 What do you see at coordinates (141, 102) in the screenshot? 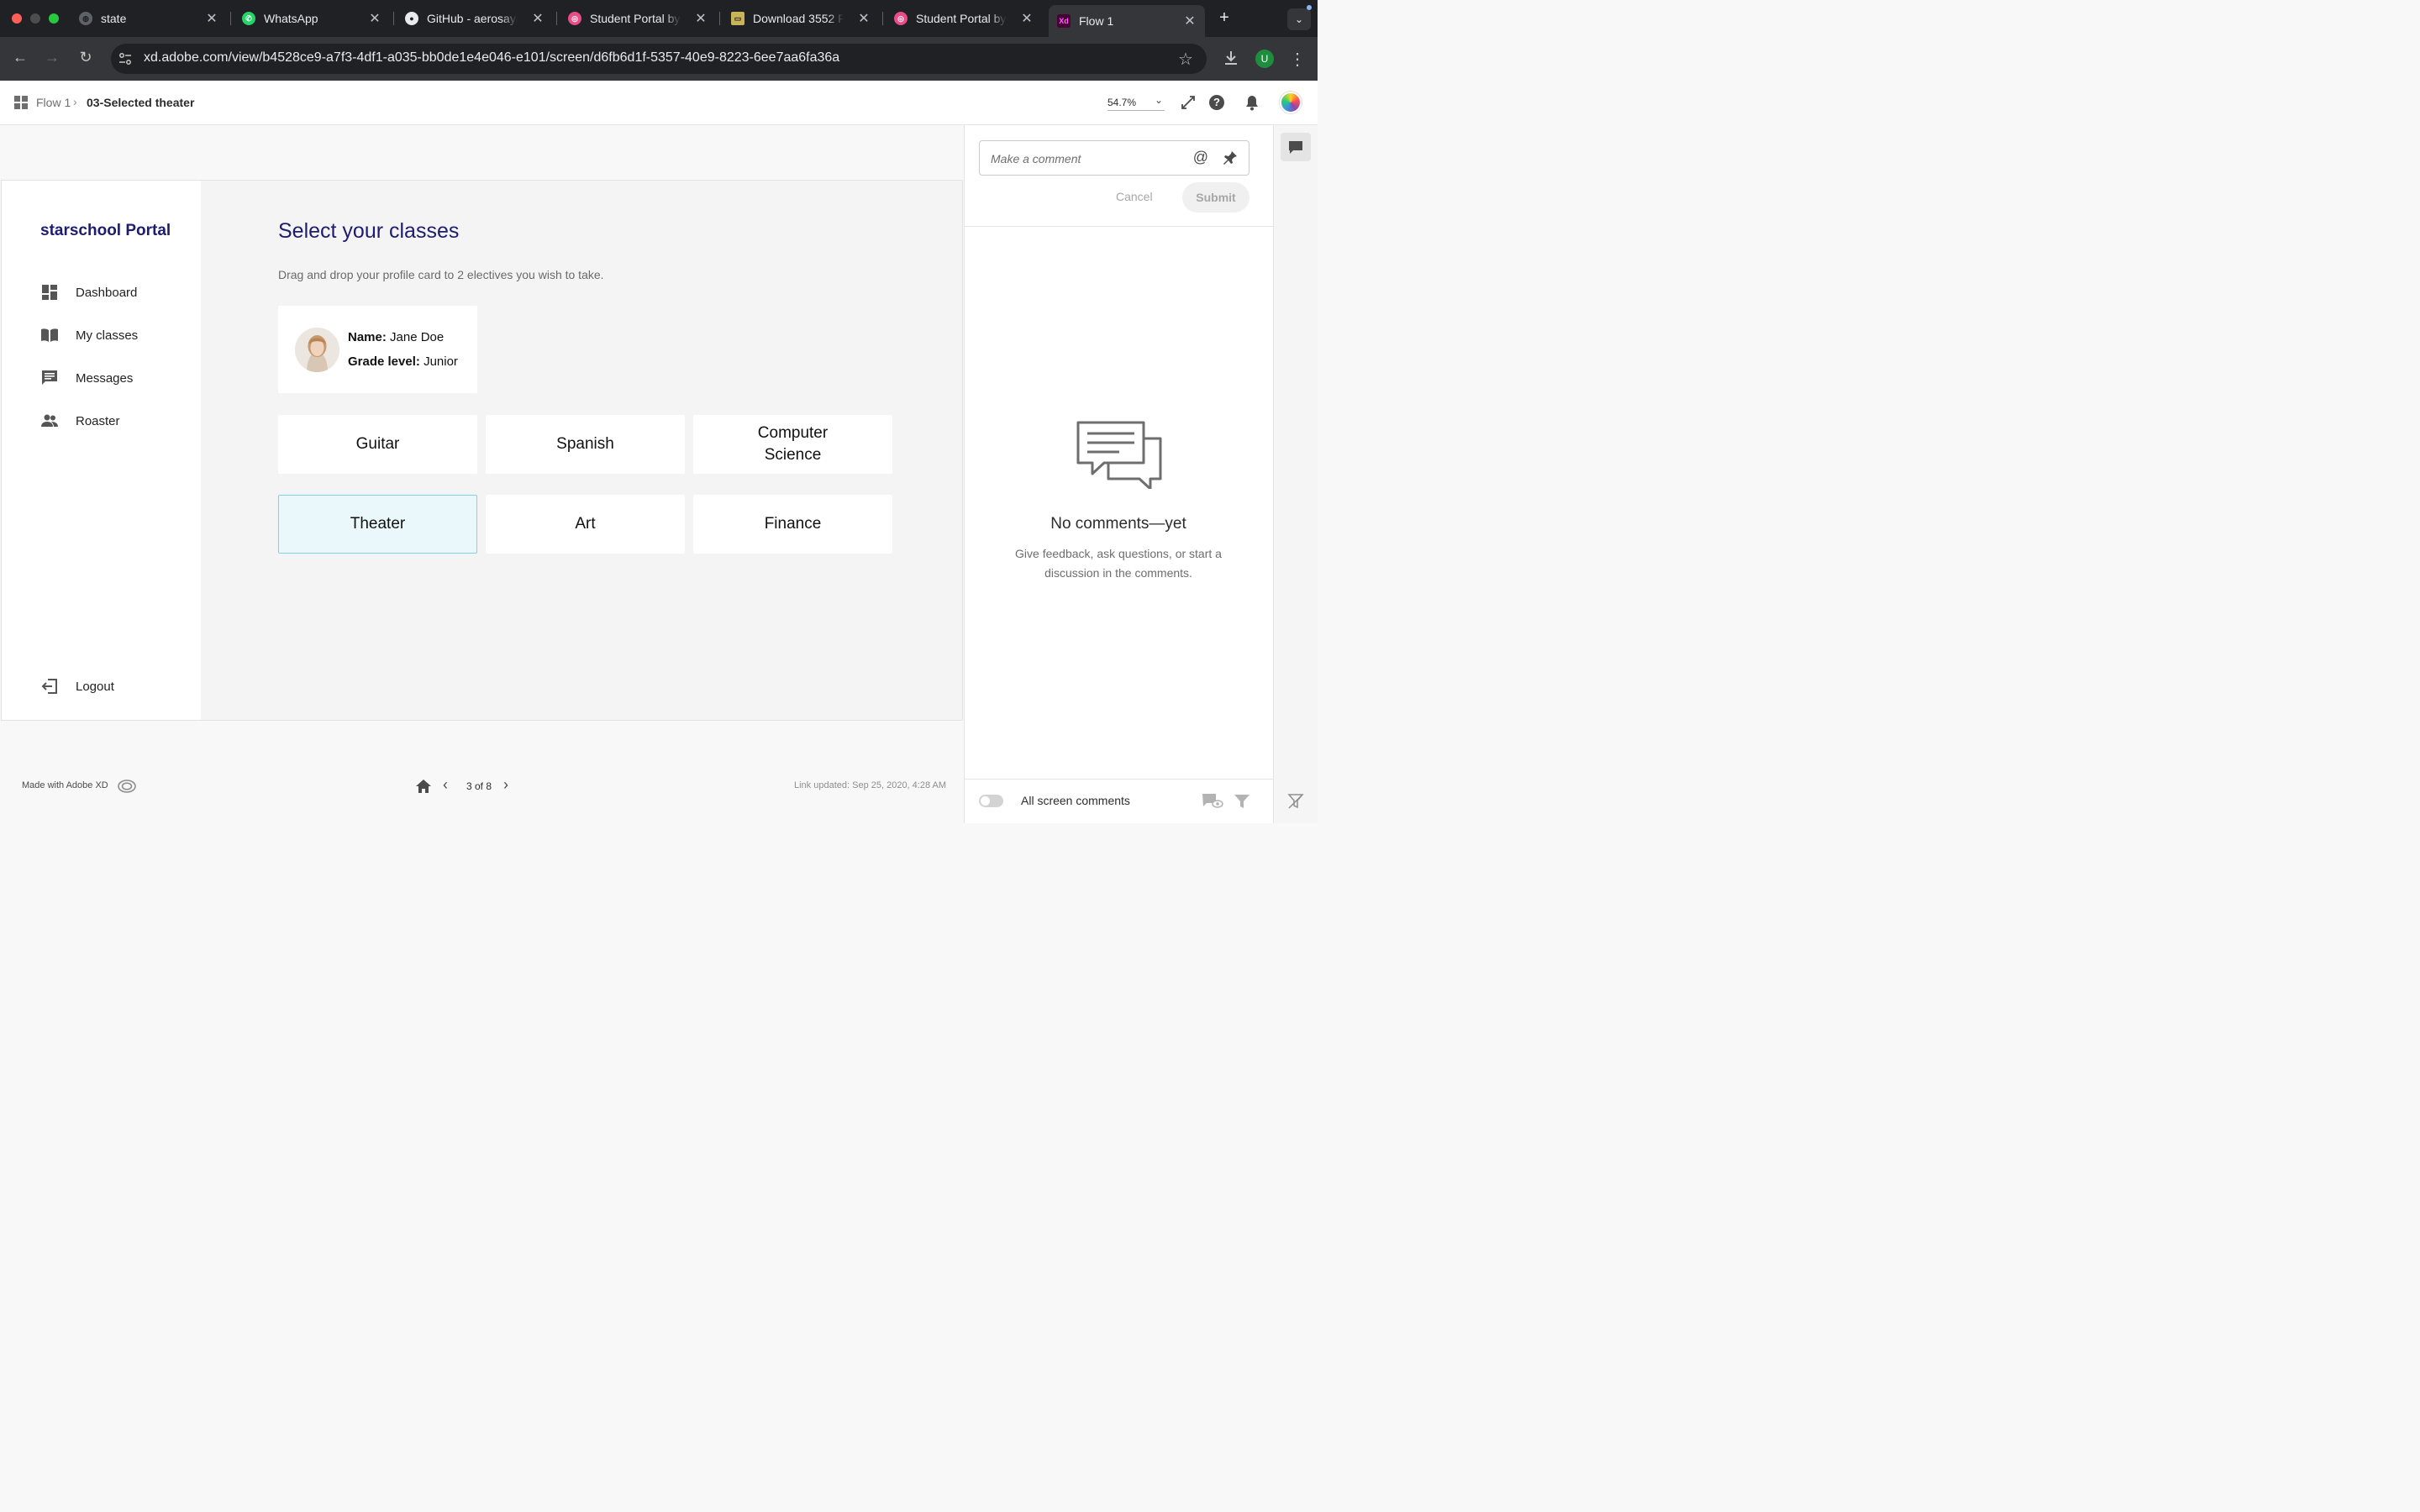
I see `breadcrumb-current: 03-Selected theater` at bounding box center [141, 102].